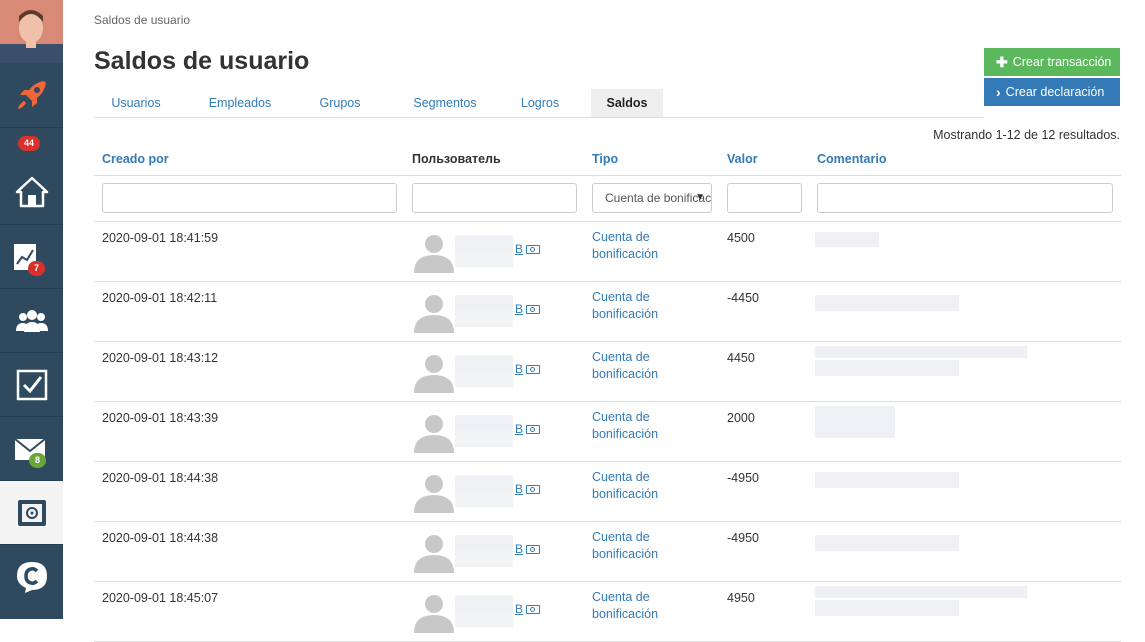 The height and width of the screenshot is (642, 1145). What do you see at coordinates (540, 103) in the screenshot?
I see `tab-achievements: Logros` at bounding box center [540, 103].